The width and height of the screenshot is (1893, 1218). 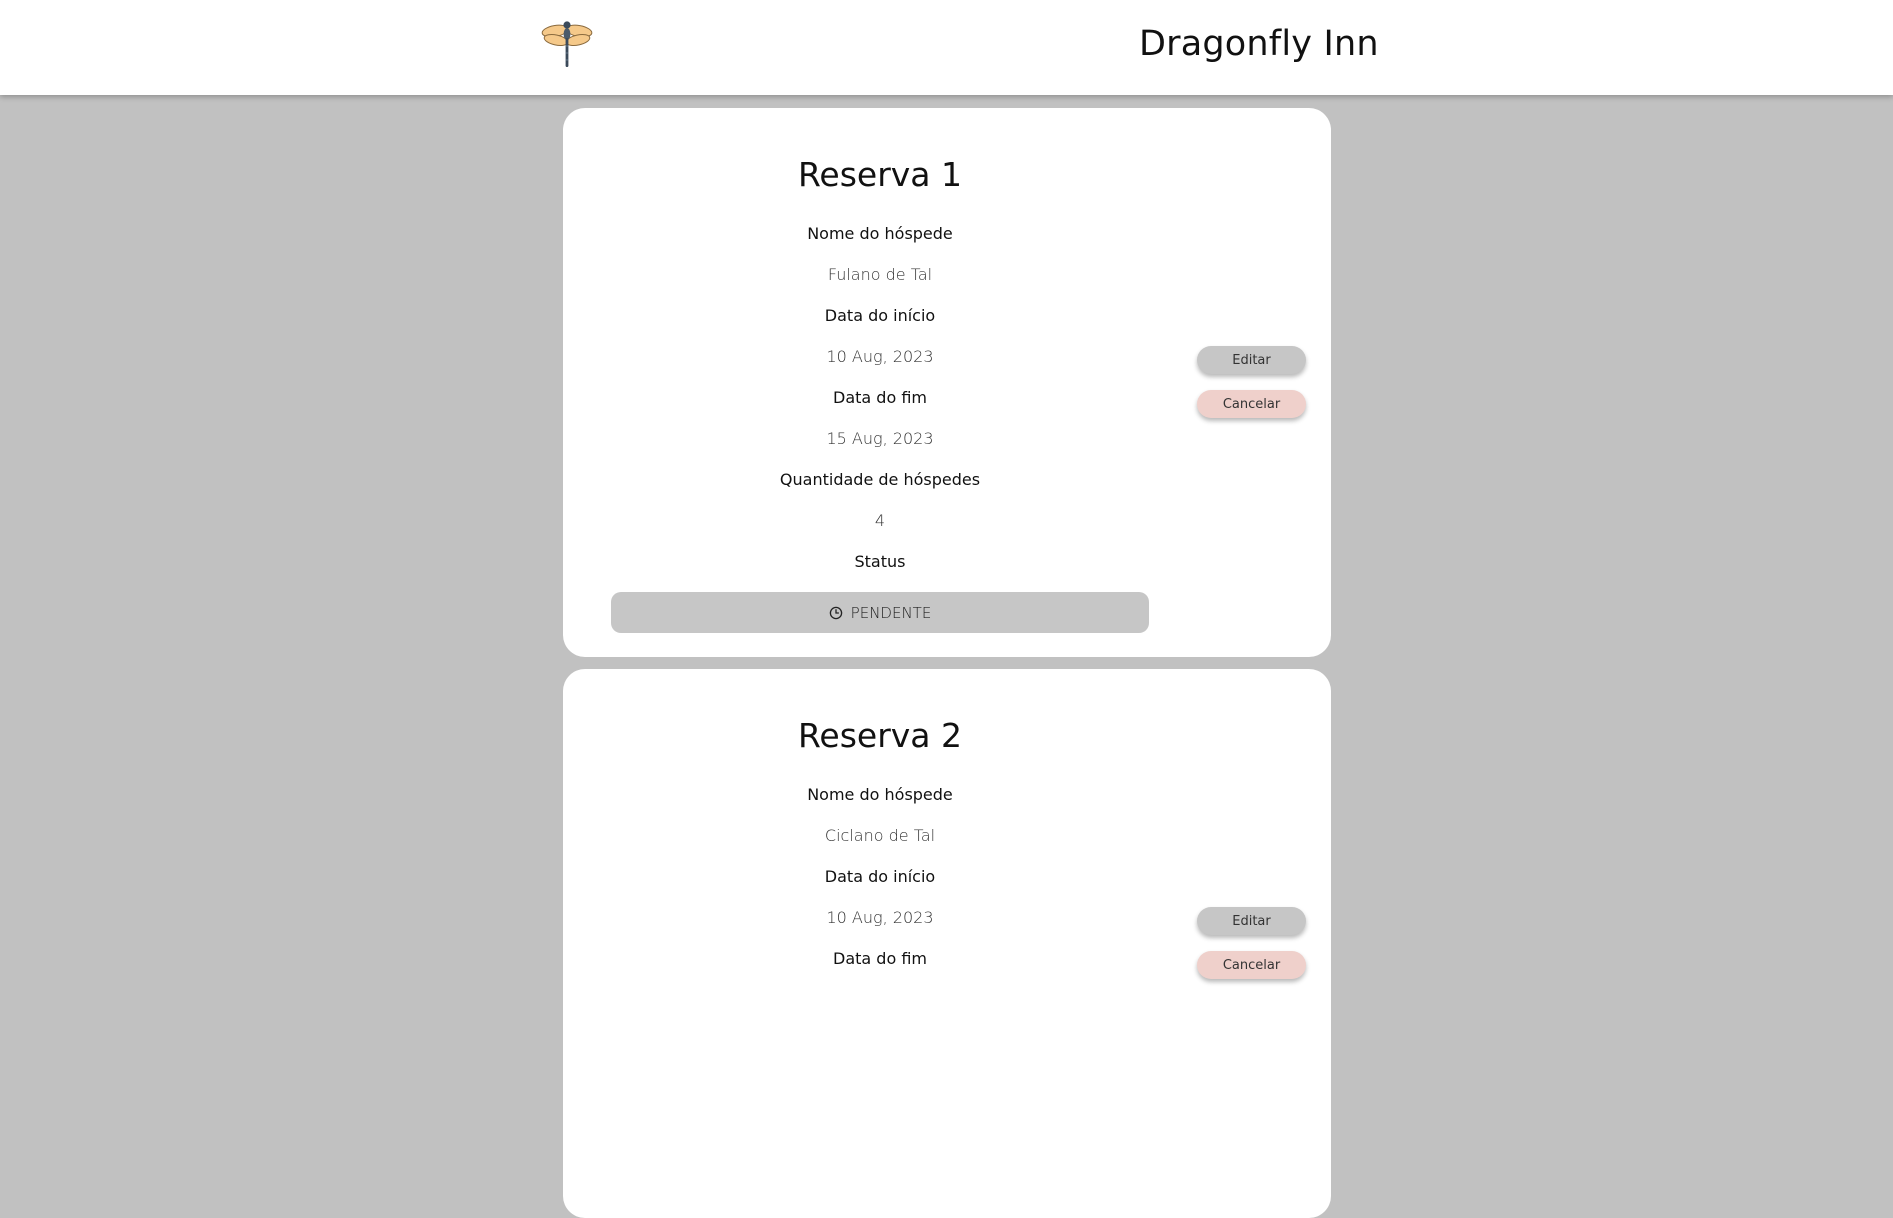 What do you see at coordinates (567, 43) in the screenshot?
I see `dragonfly-icon` at bounding box center [567, 43].